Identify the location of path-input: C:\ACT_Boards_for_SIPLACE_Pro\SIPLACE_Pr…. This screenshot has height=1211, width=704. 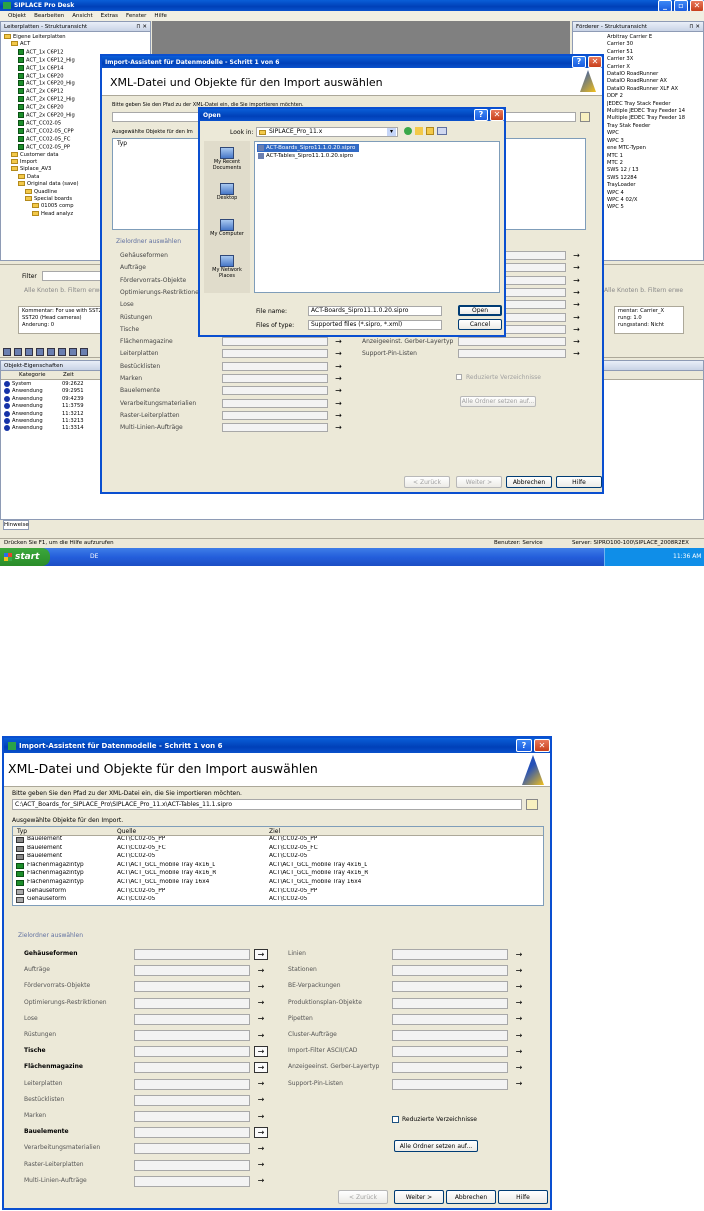
(267, 804).